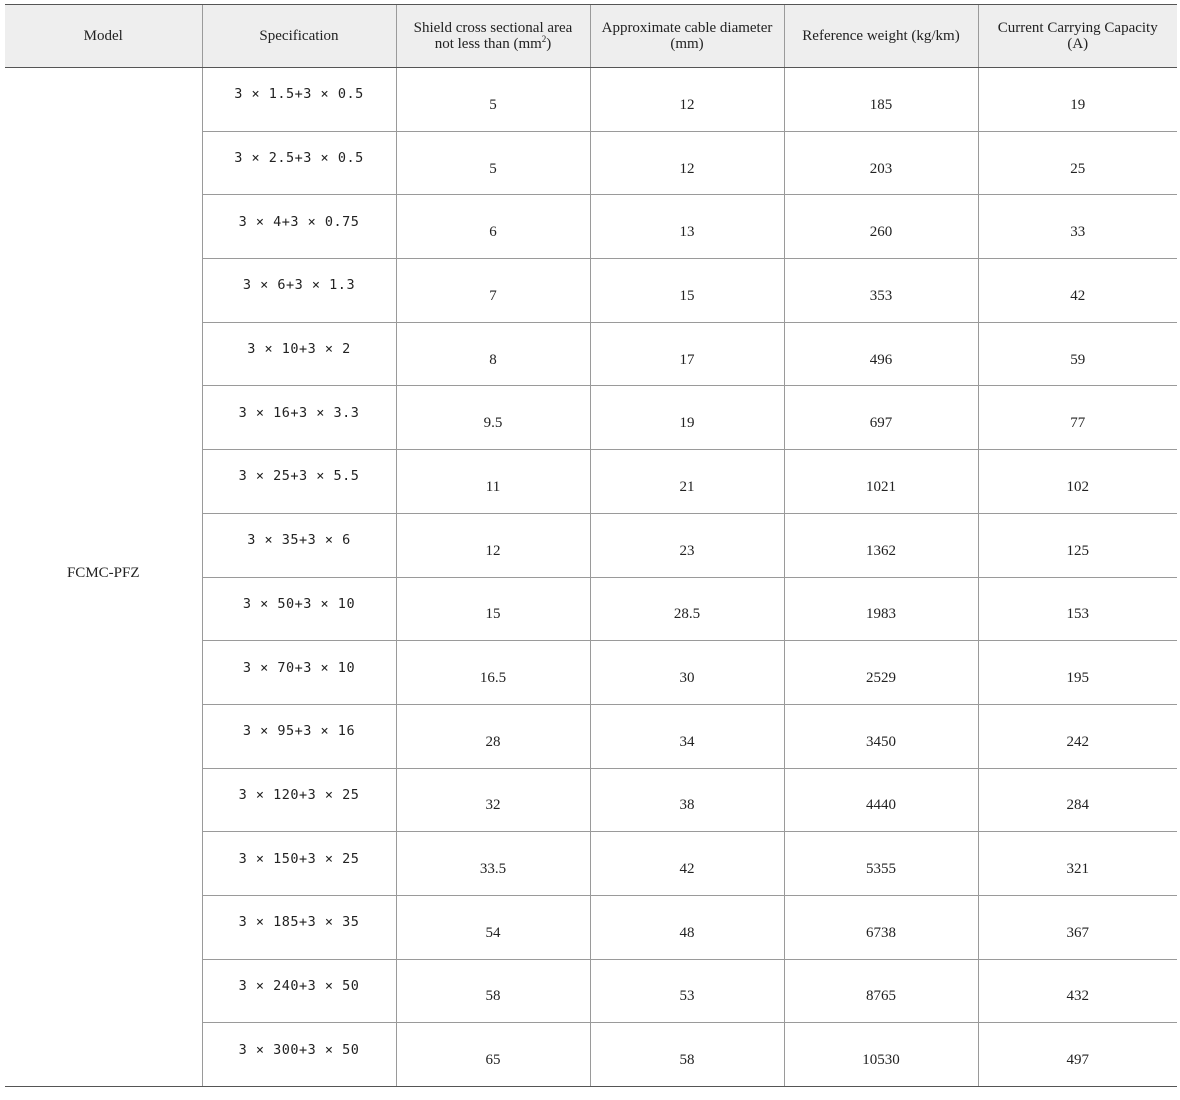  What do you see at coordinates (1077, 481) in the screenshot?
I see `current-capacity-cell: 102` at bounding box center [1077, 481].